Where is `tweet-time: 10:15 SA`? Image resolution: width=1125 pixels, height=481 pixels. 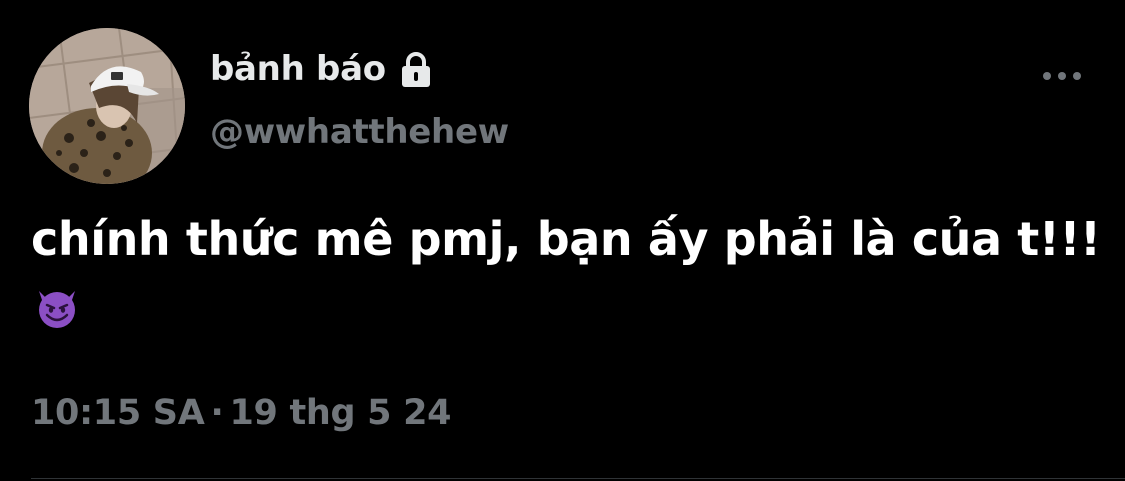 tweet-time: 10:15 SA is located at coordinates (118, 413).